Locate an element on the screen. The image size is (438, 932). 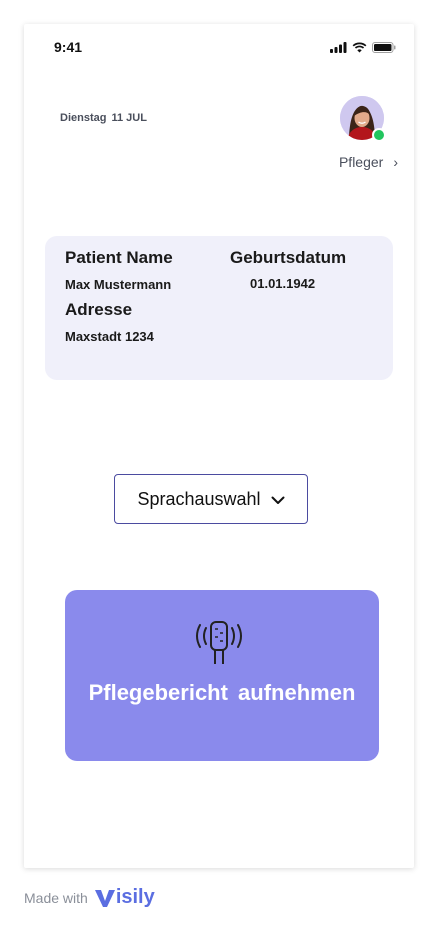
role-link: Pfleger › is located at coordinates (368, 162).